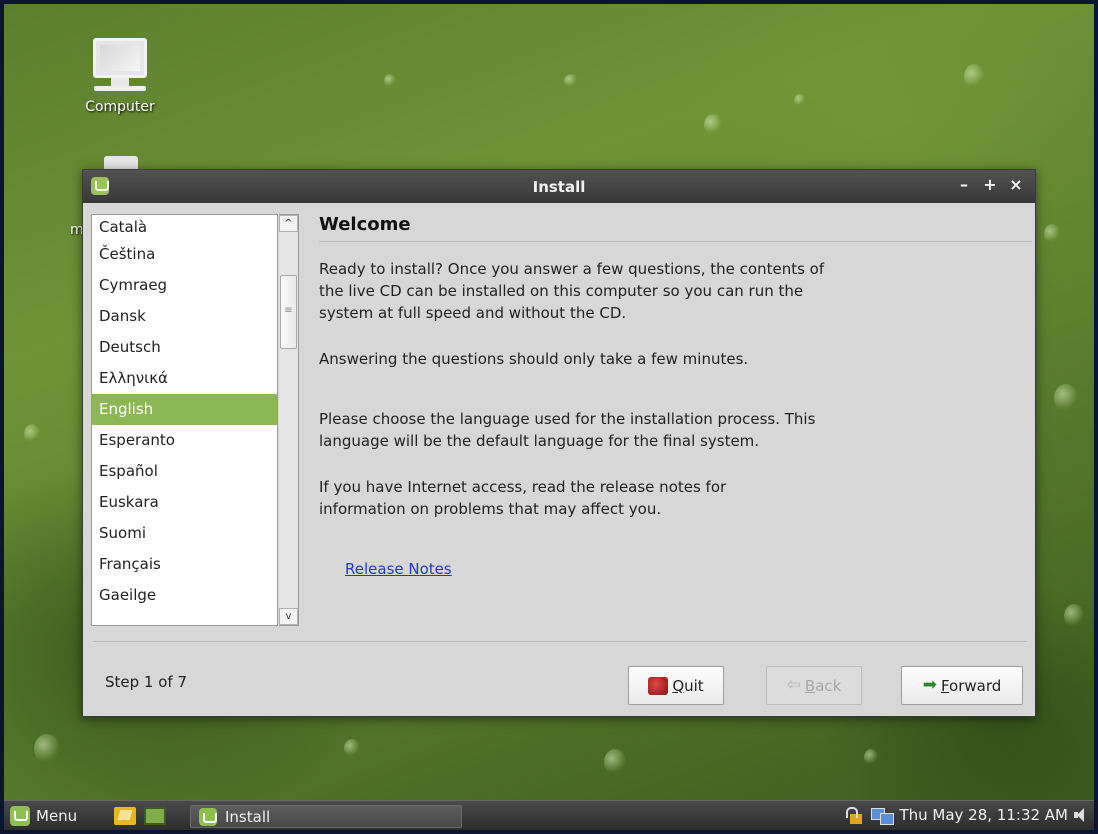 This screenshot has height=834, width=1098. Describe the element at coordinates (288, 312) in the screenshot. I see `scroll-thumb: ≡` at that location.